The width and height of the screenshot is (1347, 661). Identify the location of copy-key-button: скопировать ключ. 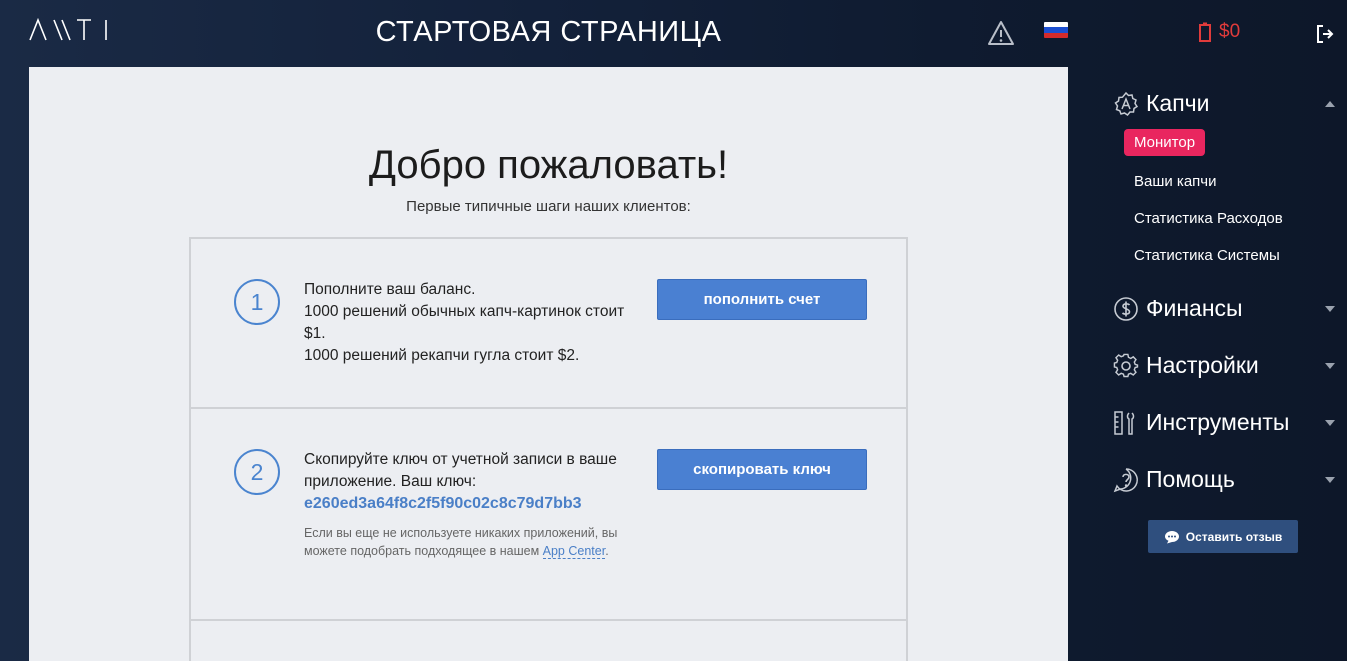
(762, 469).